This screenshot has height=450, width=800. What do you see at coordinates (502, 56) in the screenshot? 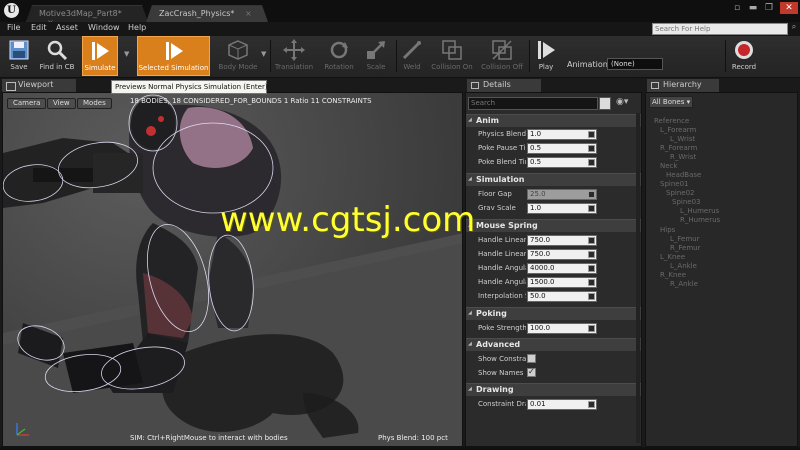
I see `collision-off-button: Collision Off` at bounding box center [502, 56].